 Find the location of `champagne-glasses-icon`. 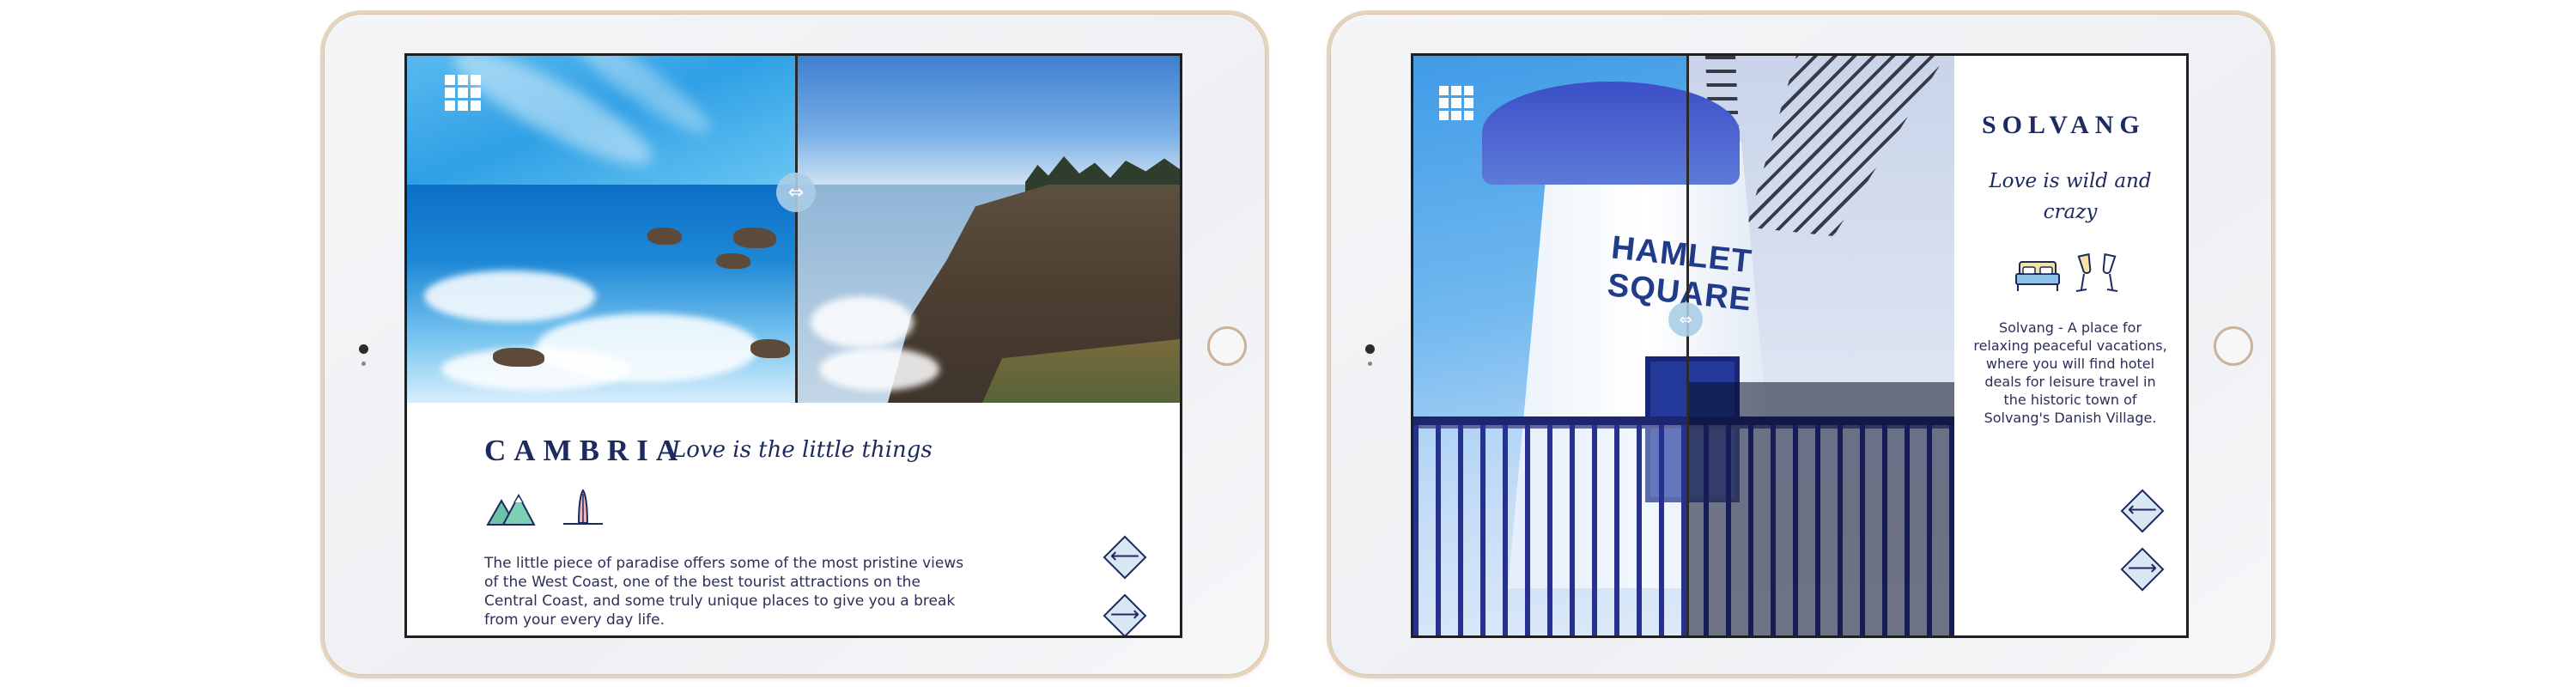

champagne-glasses-icon is located at coordinates (2098, 275).